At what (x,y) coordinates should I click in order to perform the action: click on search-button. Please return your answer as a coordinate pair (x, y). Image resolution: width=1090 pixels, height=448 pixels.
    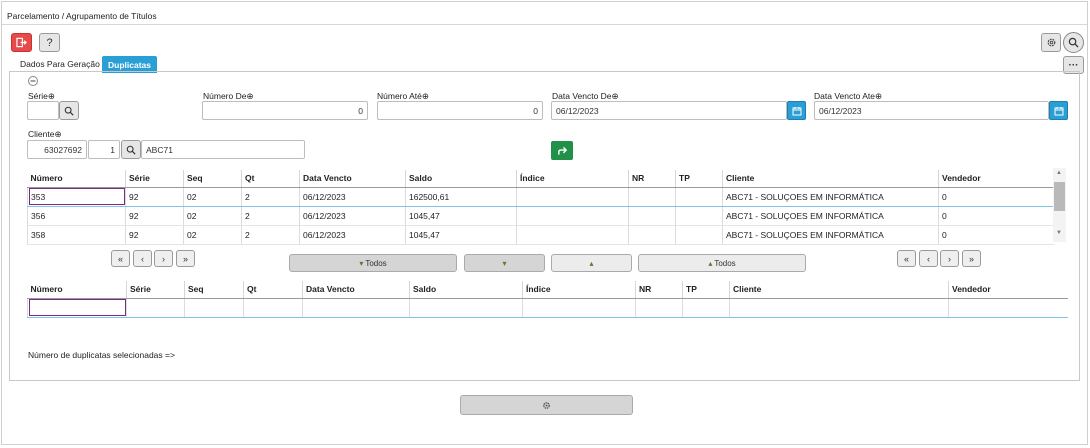
    Looking at the image, I should click on (1073, 42).